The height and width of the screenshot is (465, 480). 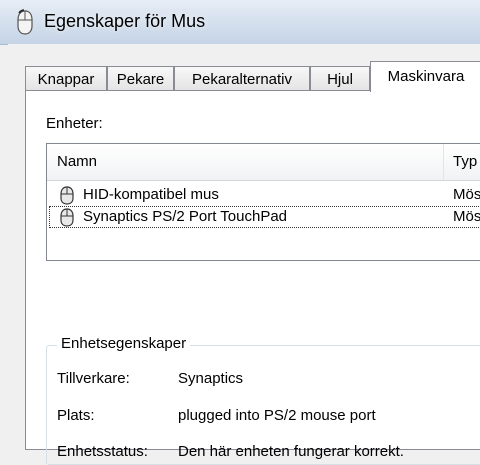 I want to click on device-status-label: Enhetsstatus:, so click(x=102, y=451).